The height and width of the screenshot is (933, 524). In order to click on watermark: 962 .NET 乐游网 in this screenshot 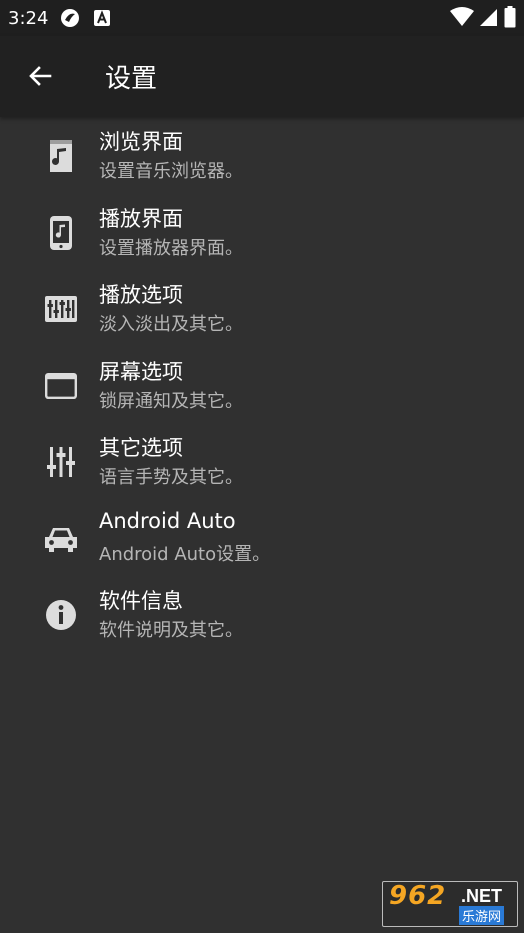, I will do `click(450, 904)`.